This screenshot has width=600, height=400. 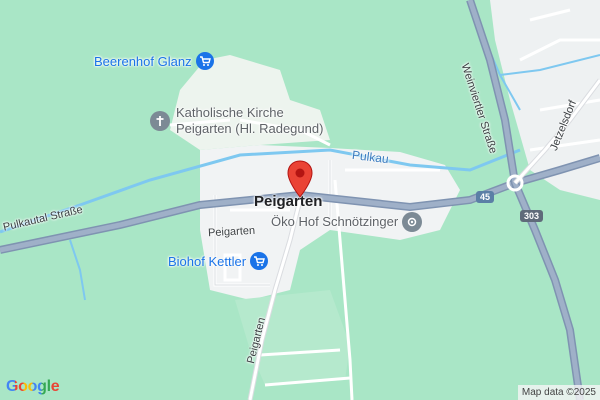 I want to click on google-logo-text: Google, so click(x=33, y=386).